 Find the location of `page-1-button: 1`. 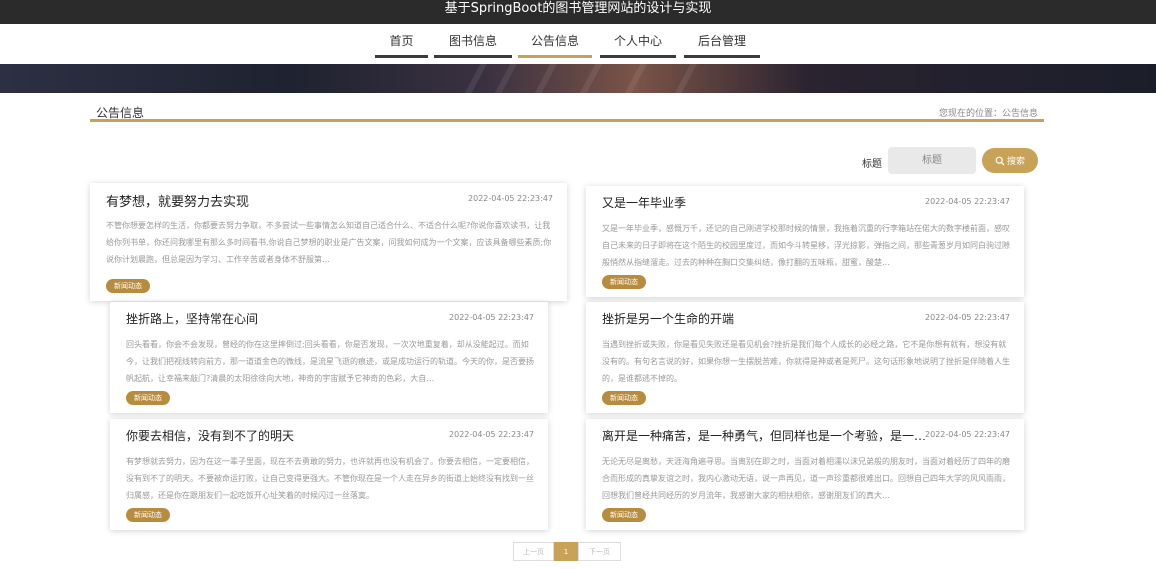

page-1-button: 1 is located at coordinates (566, 551).